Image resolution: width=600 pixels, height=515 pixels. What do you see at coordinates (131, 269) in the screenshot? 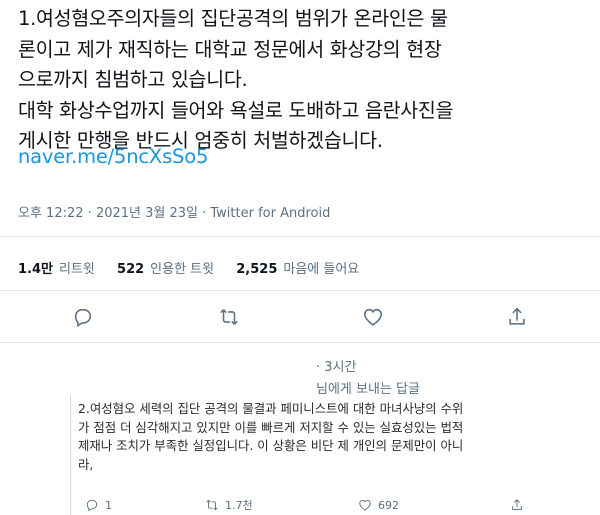
I see `quotes-count: 522` at bounding box center [131, 269].